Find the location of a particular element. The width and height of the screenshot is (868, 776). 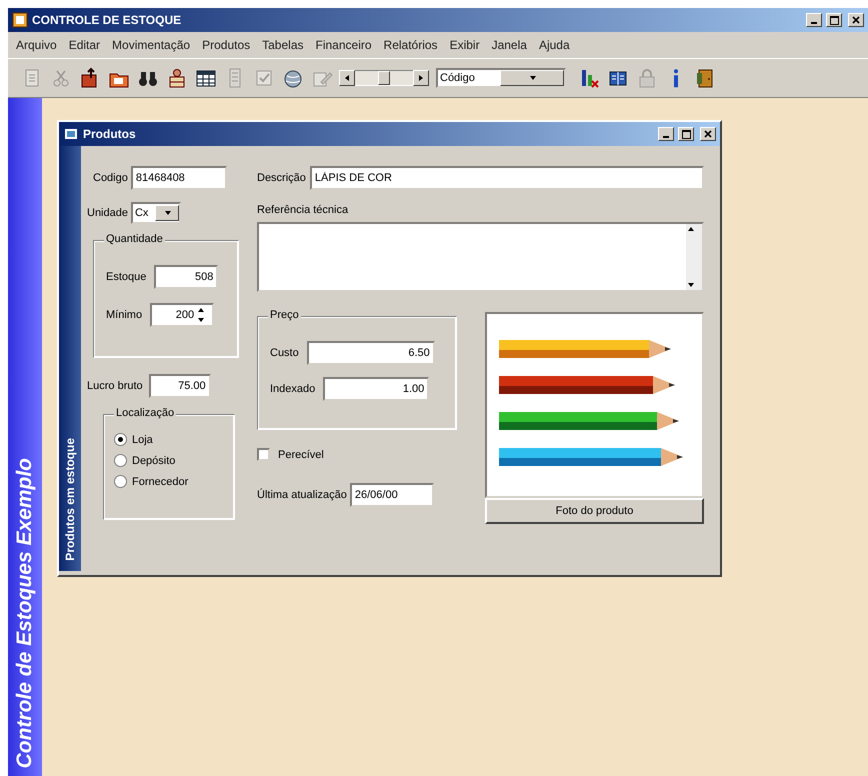

code-field: 81468408 is located at coordinates (178, 178).